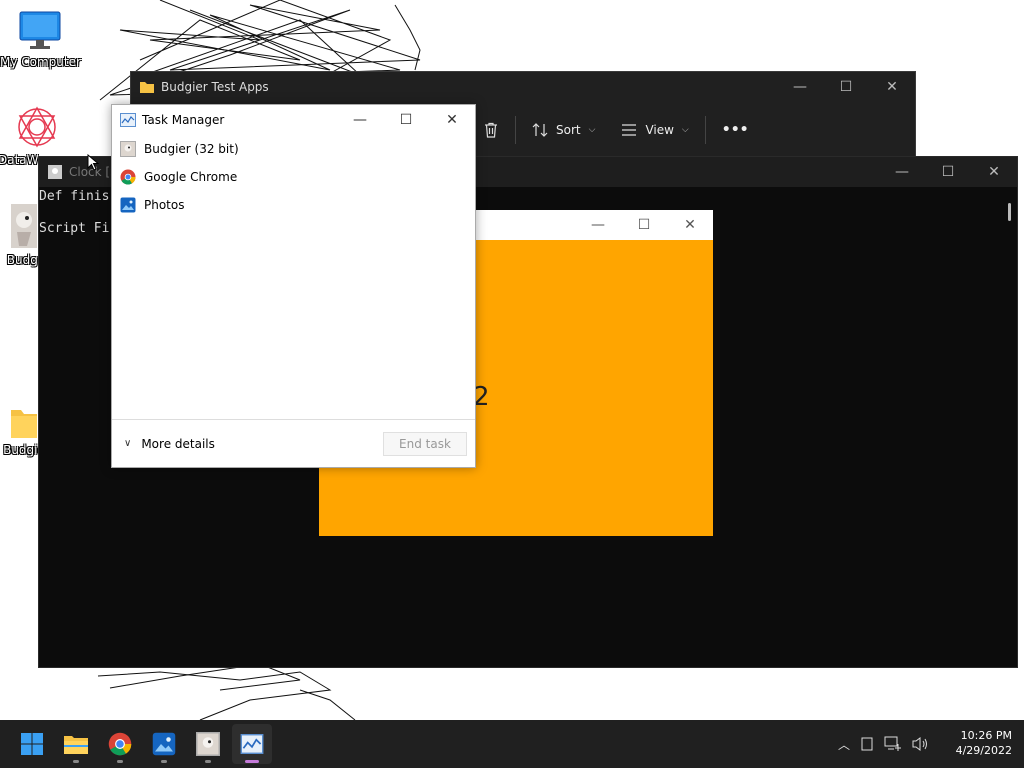  What do you see at coordinates (293, 120) in the screenshot?
I see `task-manager-titlebar: Task Manager — ☐ ✕` at bounding box center [293, 120].